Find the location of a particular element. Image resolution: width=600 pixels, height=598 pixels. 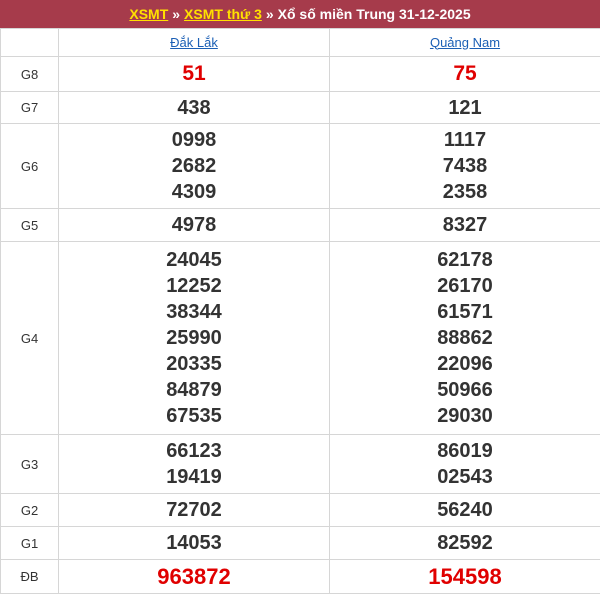

prize-number: 1117 is located at coordinates (465, 140).